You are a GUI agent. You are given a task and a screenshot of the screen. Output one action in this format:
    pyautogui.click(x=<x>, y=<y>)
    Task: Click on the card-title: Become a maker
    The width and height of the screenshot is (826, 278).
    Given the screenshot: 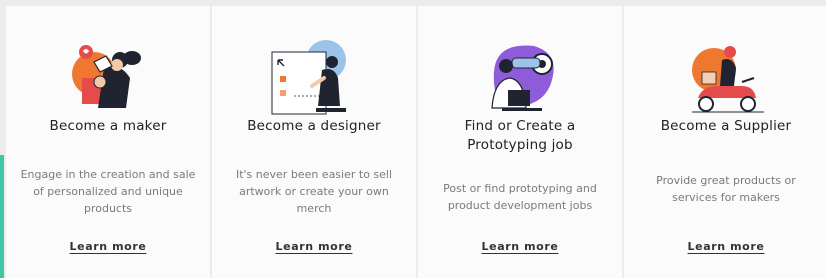 What is the action you would take?
    pyautogui.click(x=108, y=126)
    